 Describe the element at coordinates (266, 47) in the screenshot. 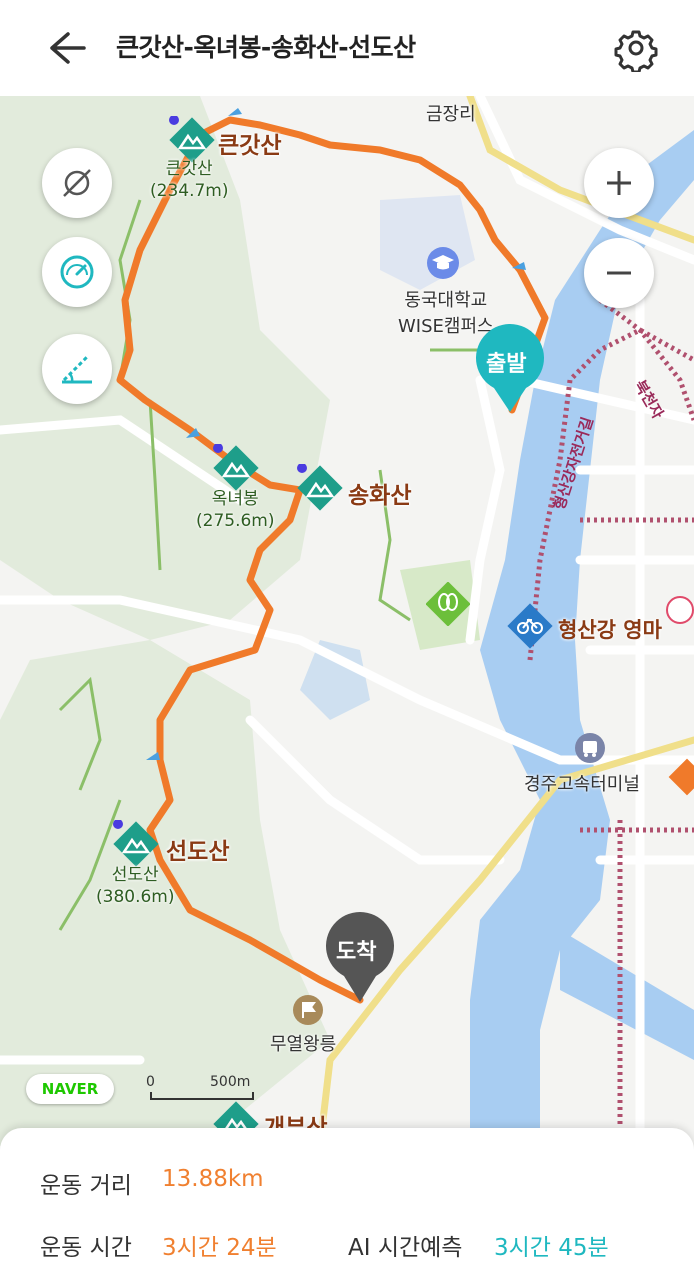

I see `page-title: 큰갓산-옥녀봉-송화산-선도산` at that location.